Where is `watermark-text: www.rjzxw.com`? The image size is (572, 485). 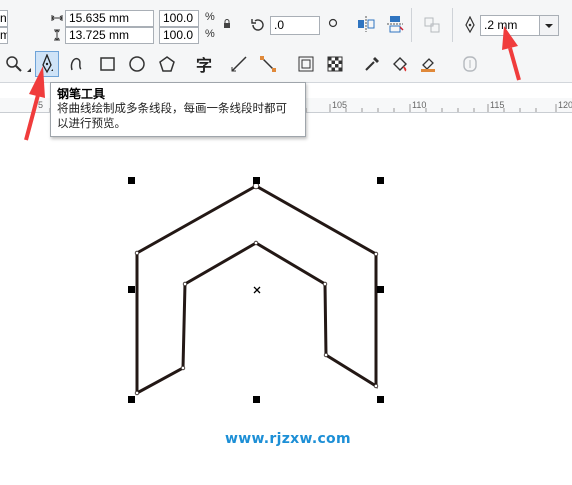
watermark-text: www.rjzxw.com is located at coordinates (288, 439).